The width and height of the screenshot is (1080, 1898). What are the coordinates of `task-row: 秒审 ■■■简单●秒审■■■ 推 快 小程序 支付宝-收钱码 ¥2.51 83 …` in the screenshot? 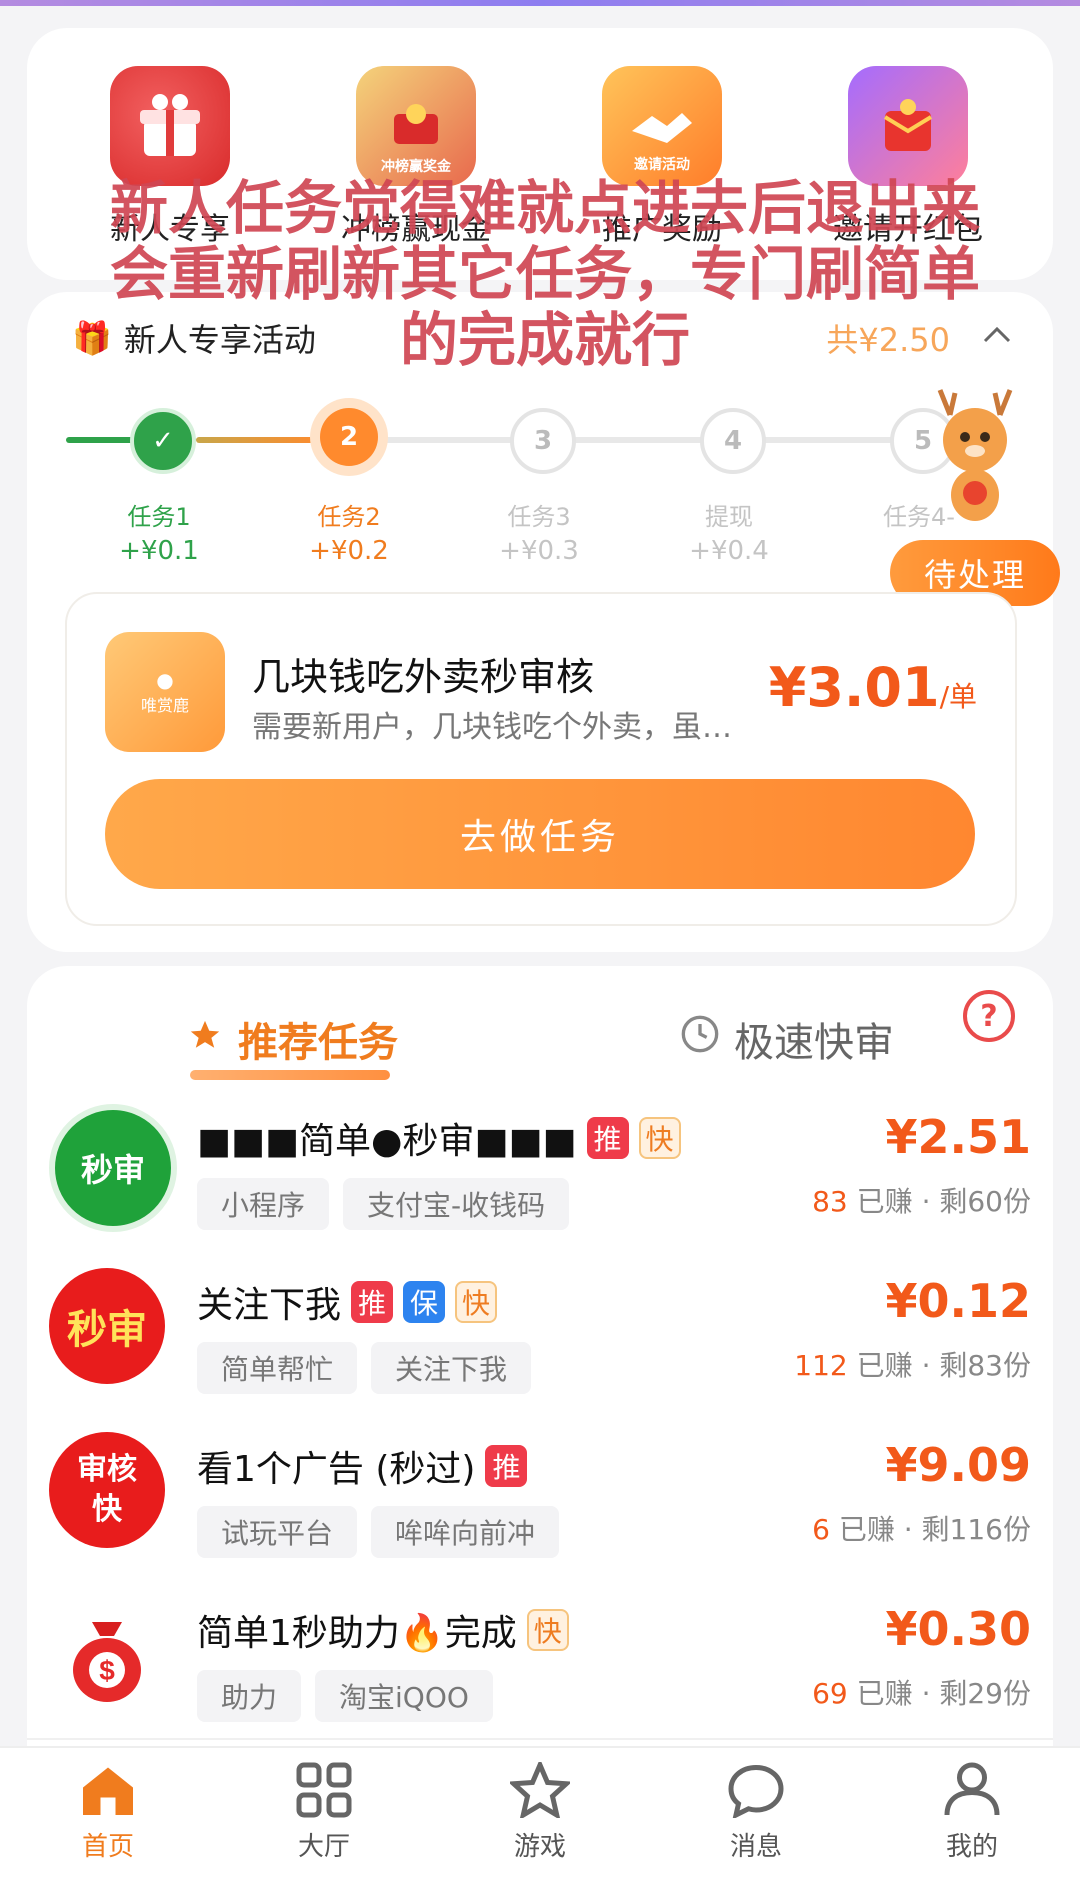 It's located at (540, 1165).